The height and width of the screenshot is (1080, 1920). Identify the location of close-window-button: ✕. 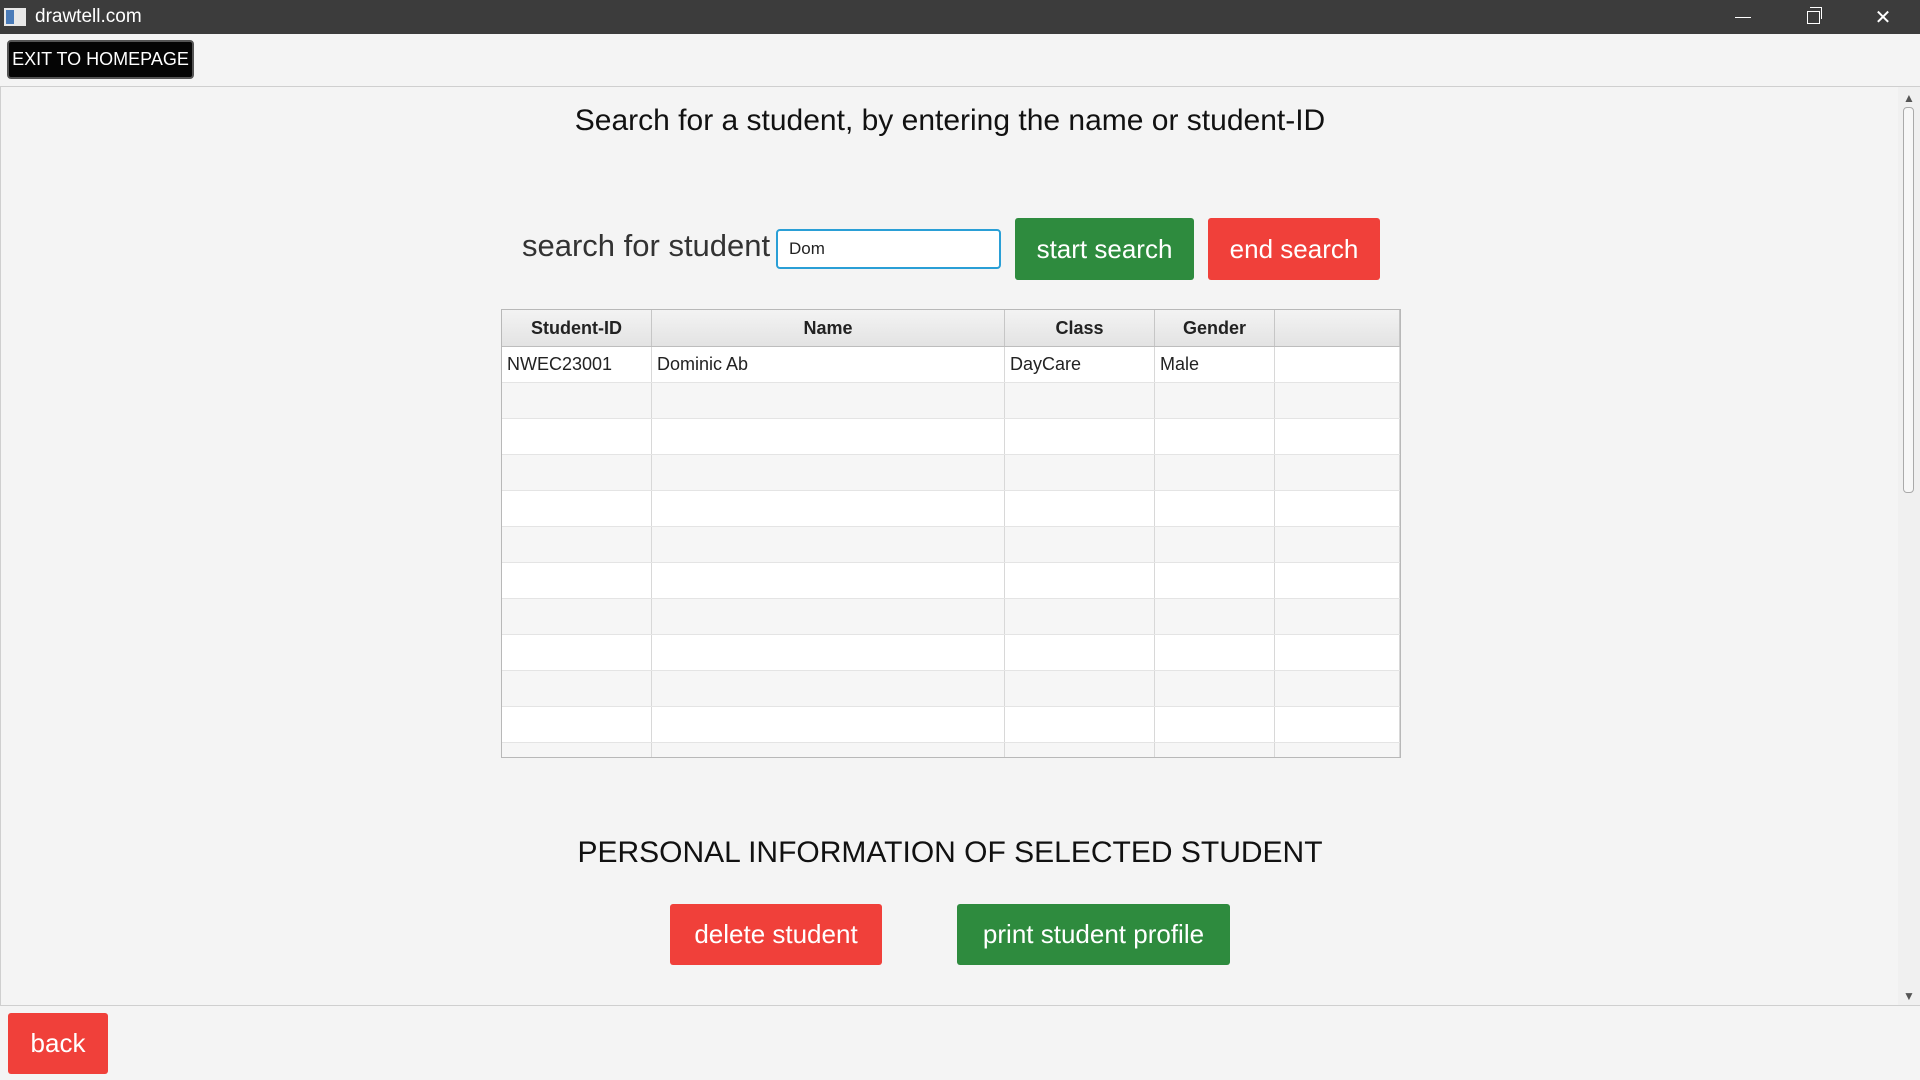
(1883, 17).